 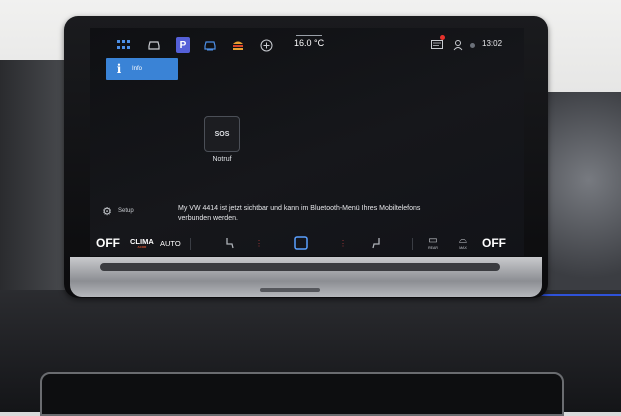 I want to click on car-icon, so click(x=154, y=45).